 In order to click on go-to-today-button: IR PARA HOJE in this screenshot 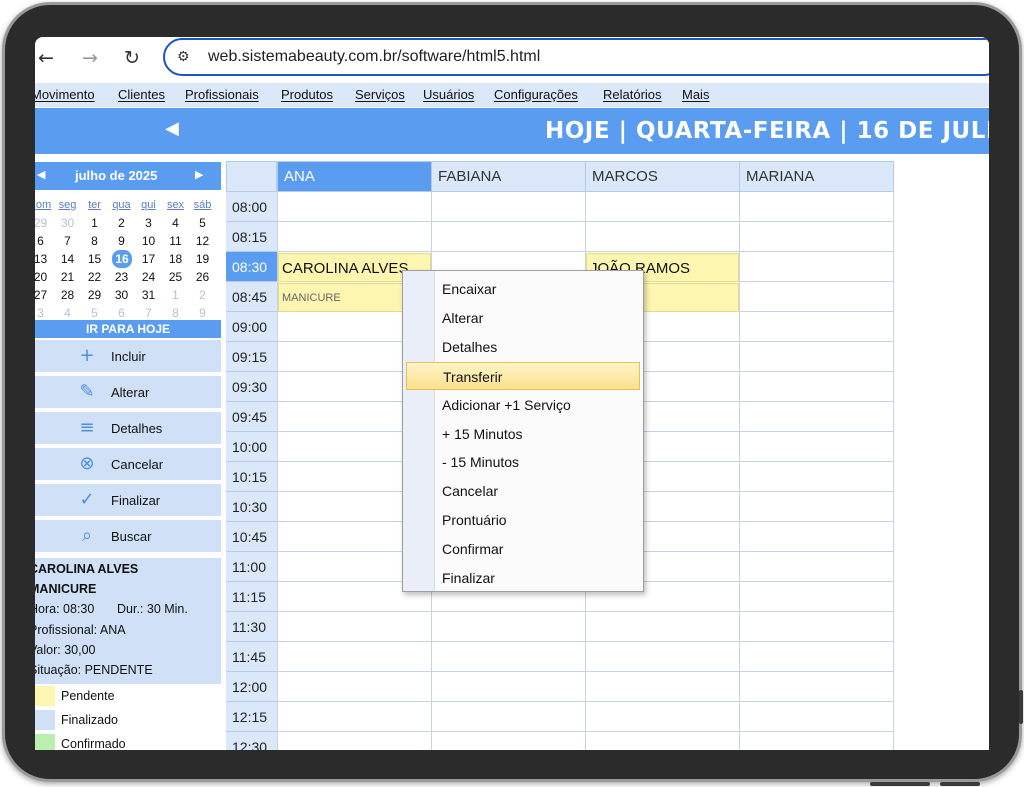, I will do `click(128, 329)`.